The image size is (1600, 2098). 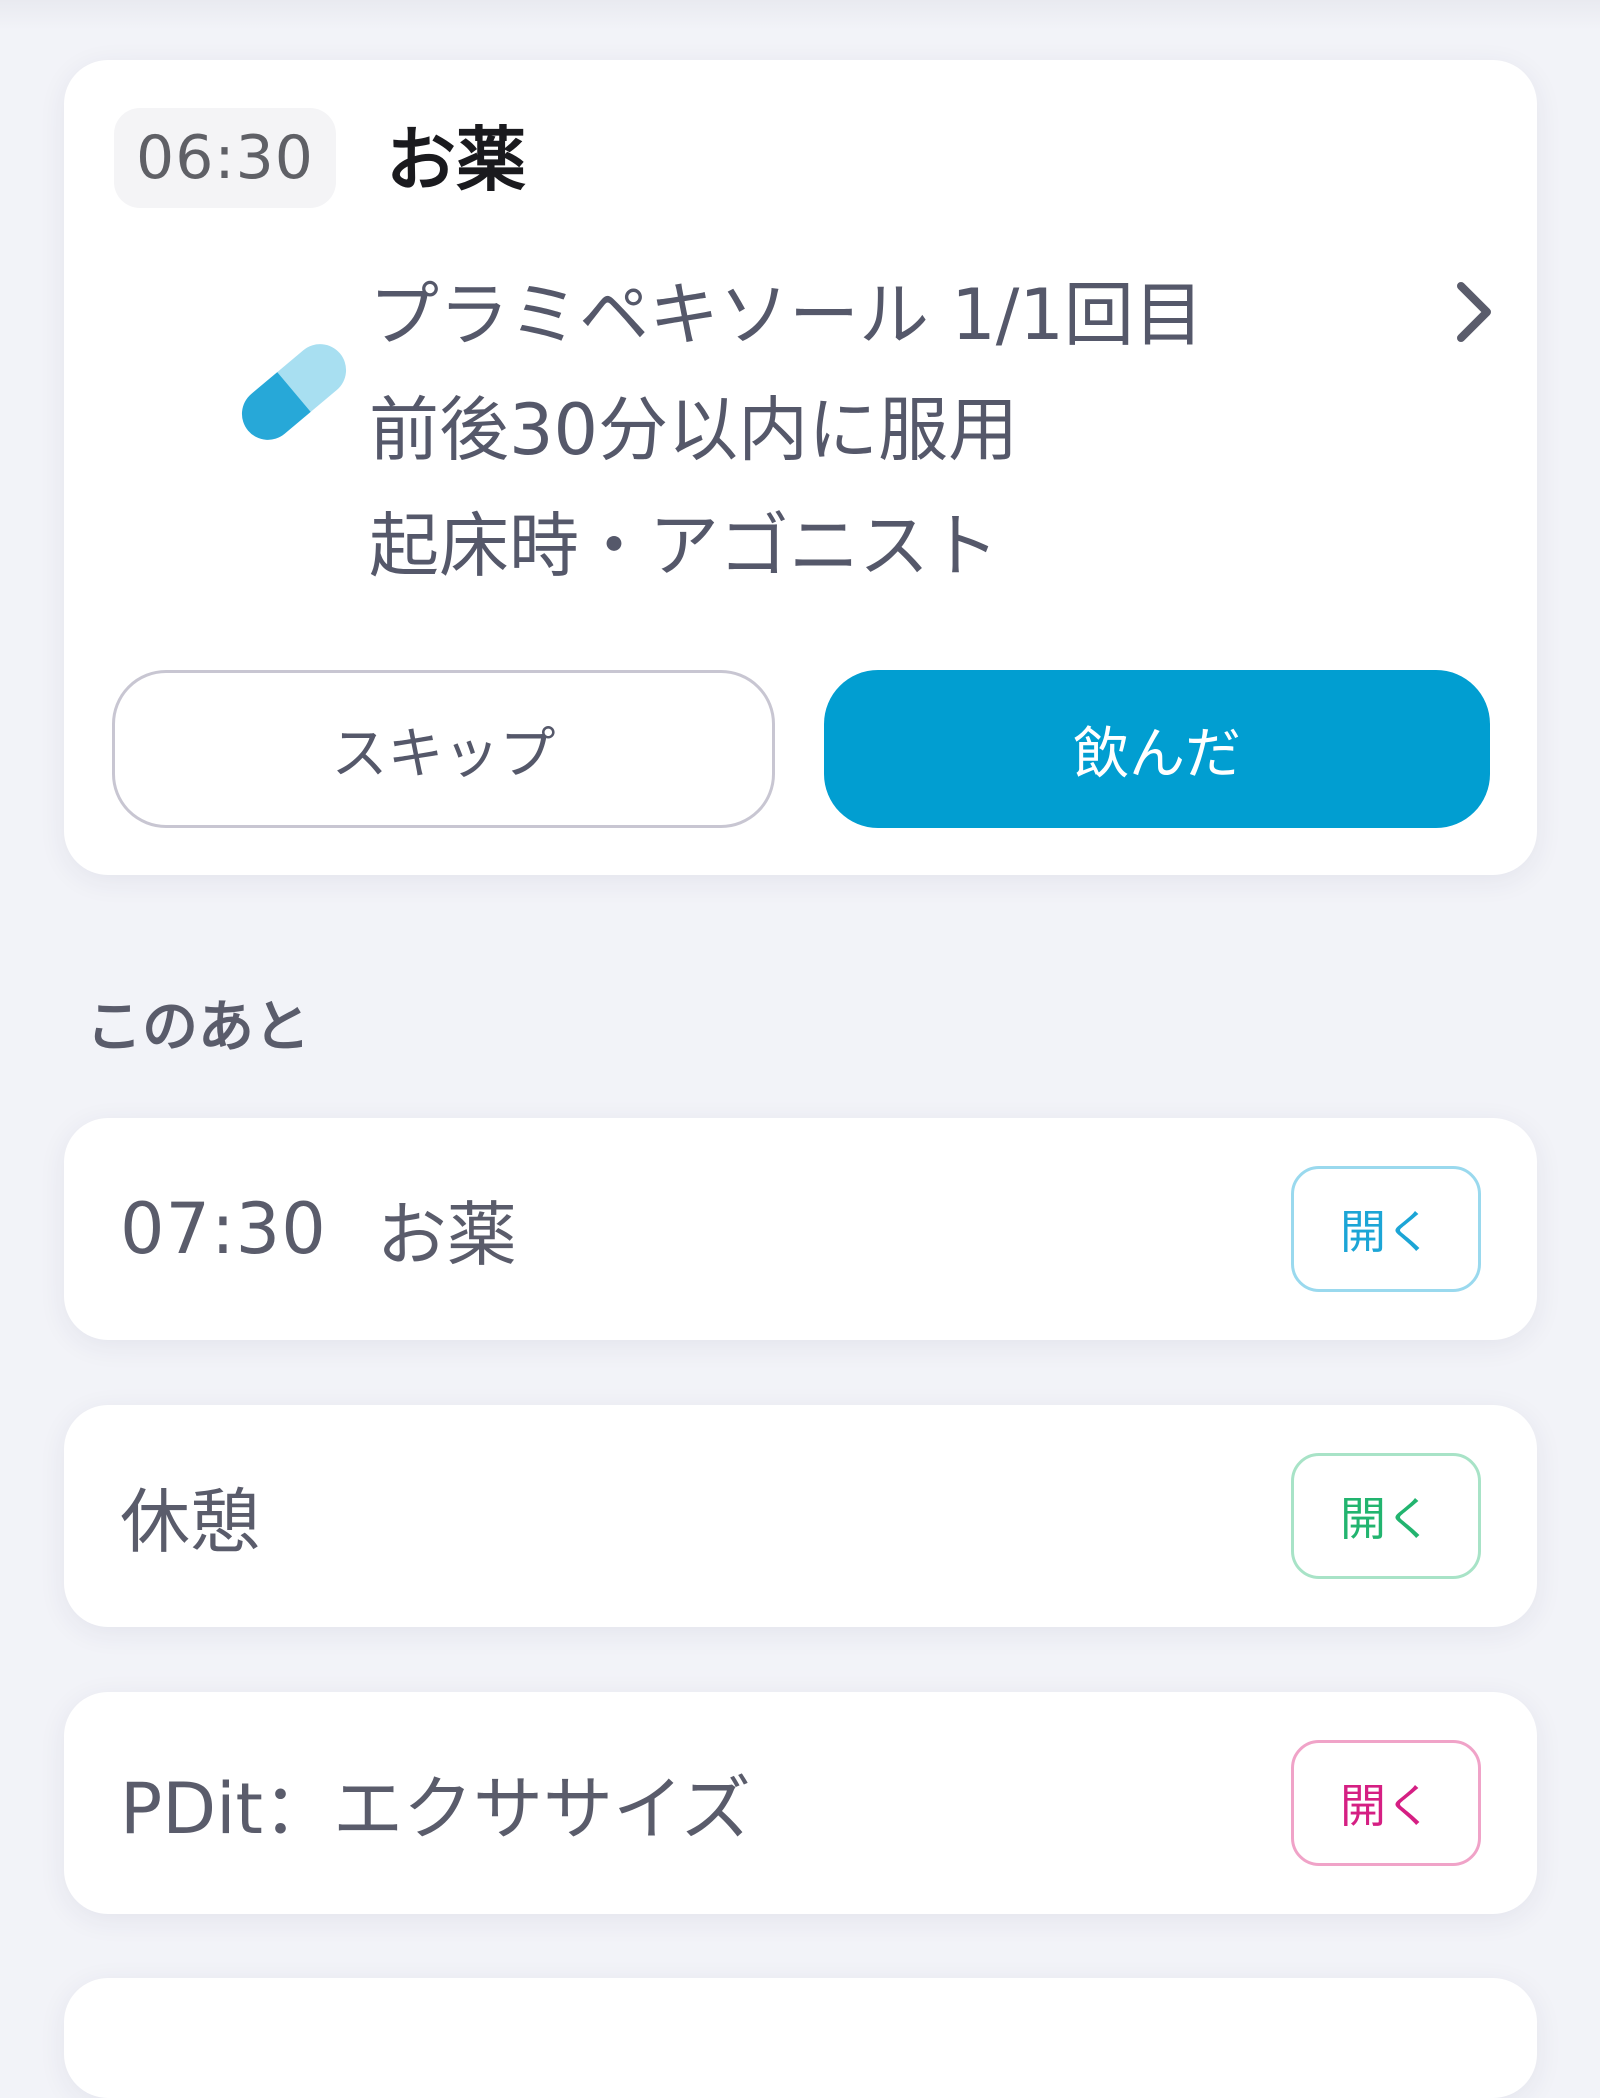 I want to click on chevron-right-icon, so click(x=1474, y=310).